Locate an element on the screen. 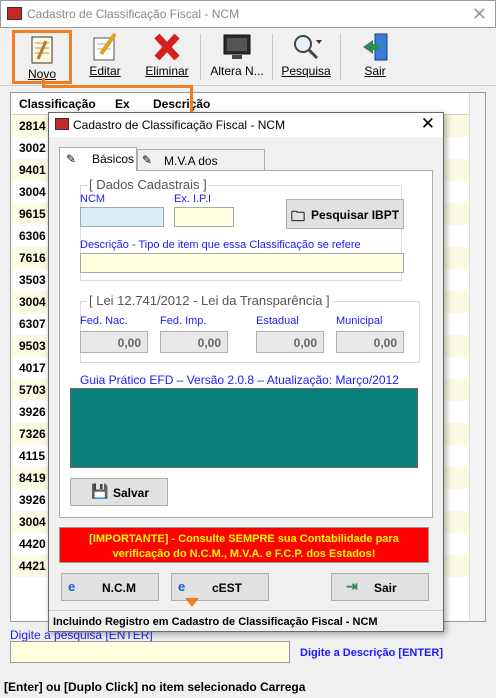 This screenshot has height=698, width=496. editar-button: Editar is located at coordinates (105, 57).